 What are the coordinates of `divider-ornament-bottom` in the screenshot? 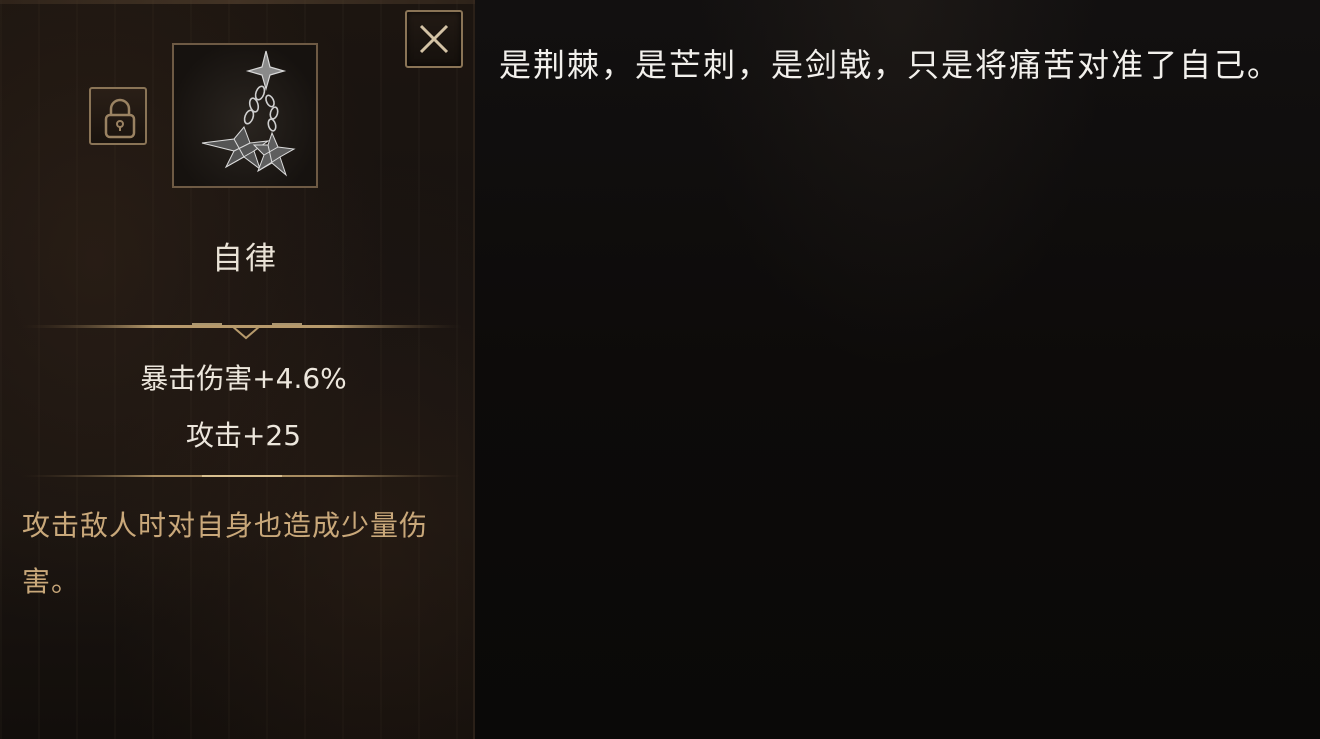 It's located at (242, 476).